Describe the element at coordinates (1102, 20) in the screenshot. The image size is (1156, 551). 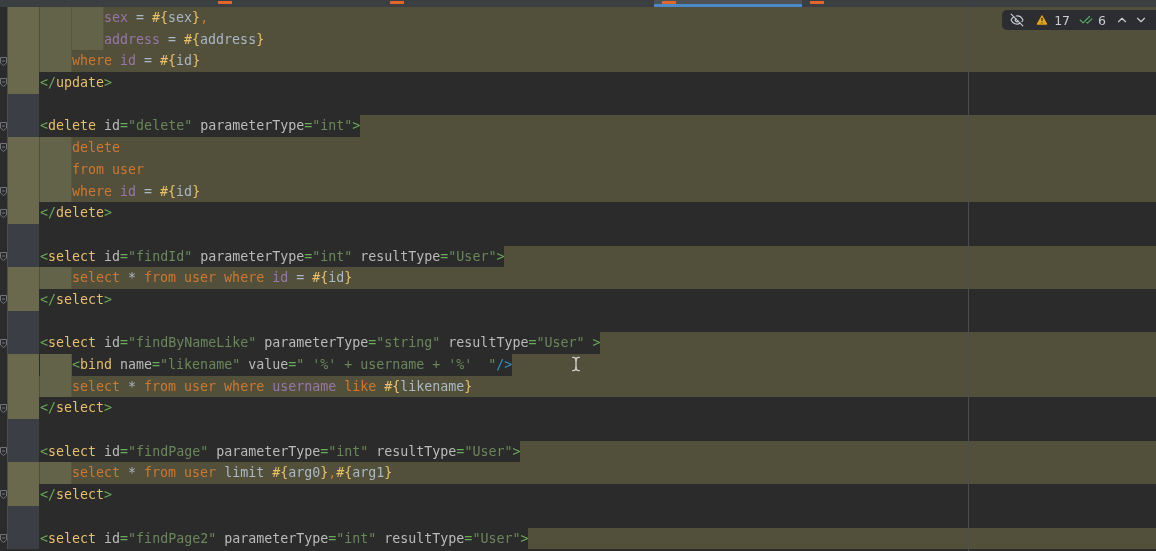
I see `weak-warning-count: 6` at that location.